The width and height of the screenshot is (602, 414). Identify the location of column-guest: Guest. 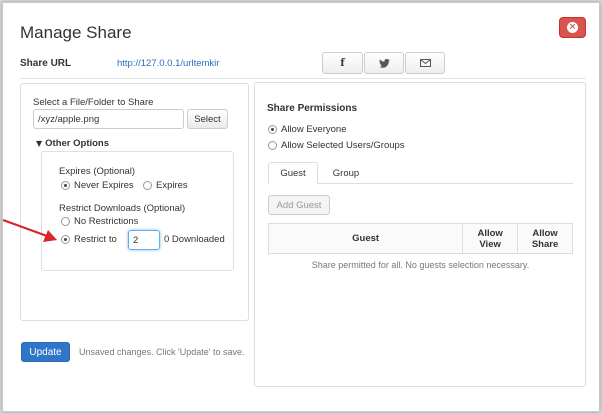
(365, 238).